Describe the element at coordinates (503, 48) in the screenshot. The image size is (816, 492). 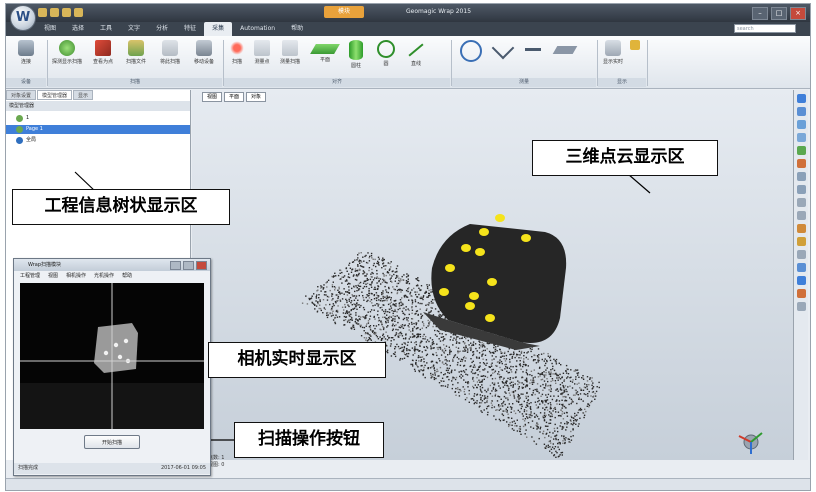
I see `angle-measure-button` at that location.